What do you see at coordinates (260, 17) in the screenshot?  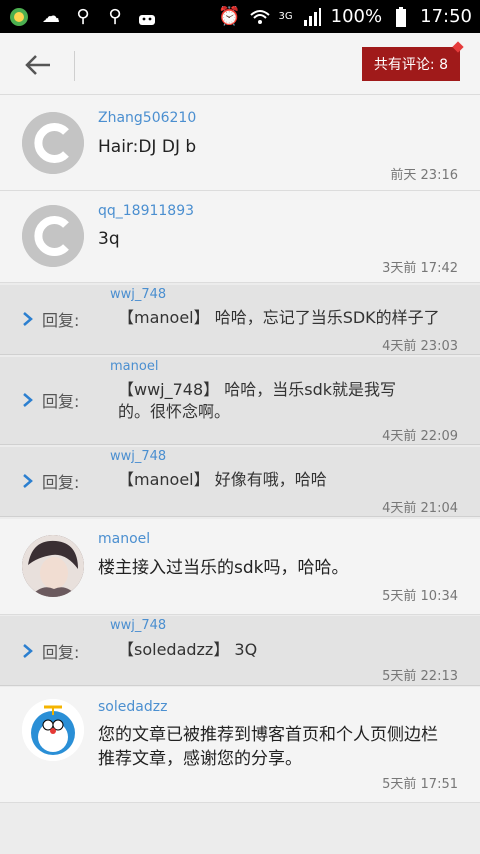 I see `wifi-icon` at bounding box center [260, 17].